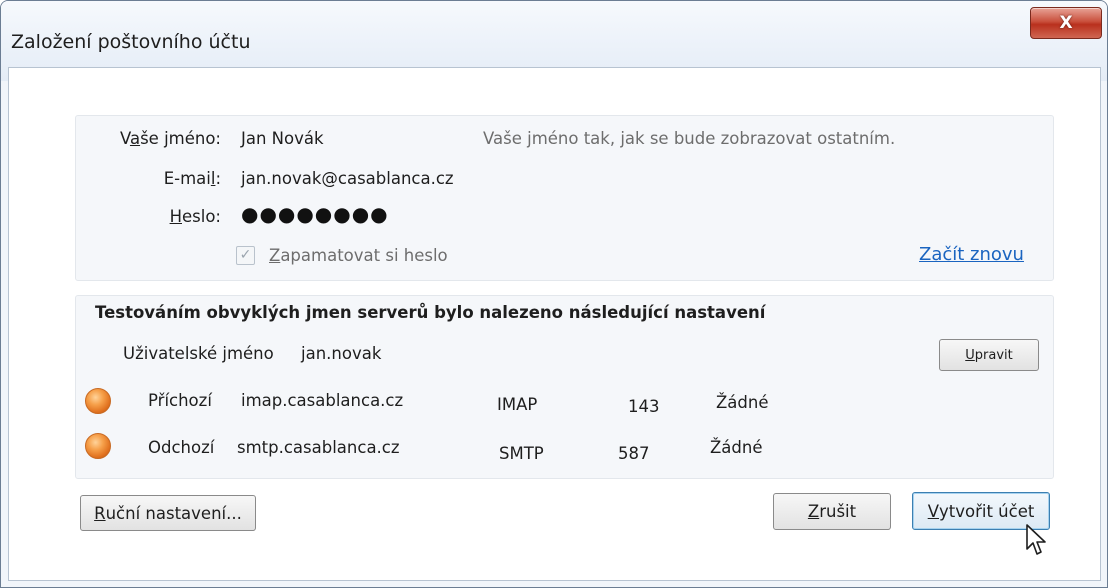  Describe the element at coordinates (341, 353) in the screenshot. I see `username-value: jan.novak` at that location.